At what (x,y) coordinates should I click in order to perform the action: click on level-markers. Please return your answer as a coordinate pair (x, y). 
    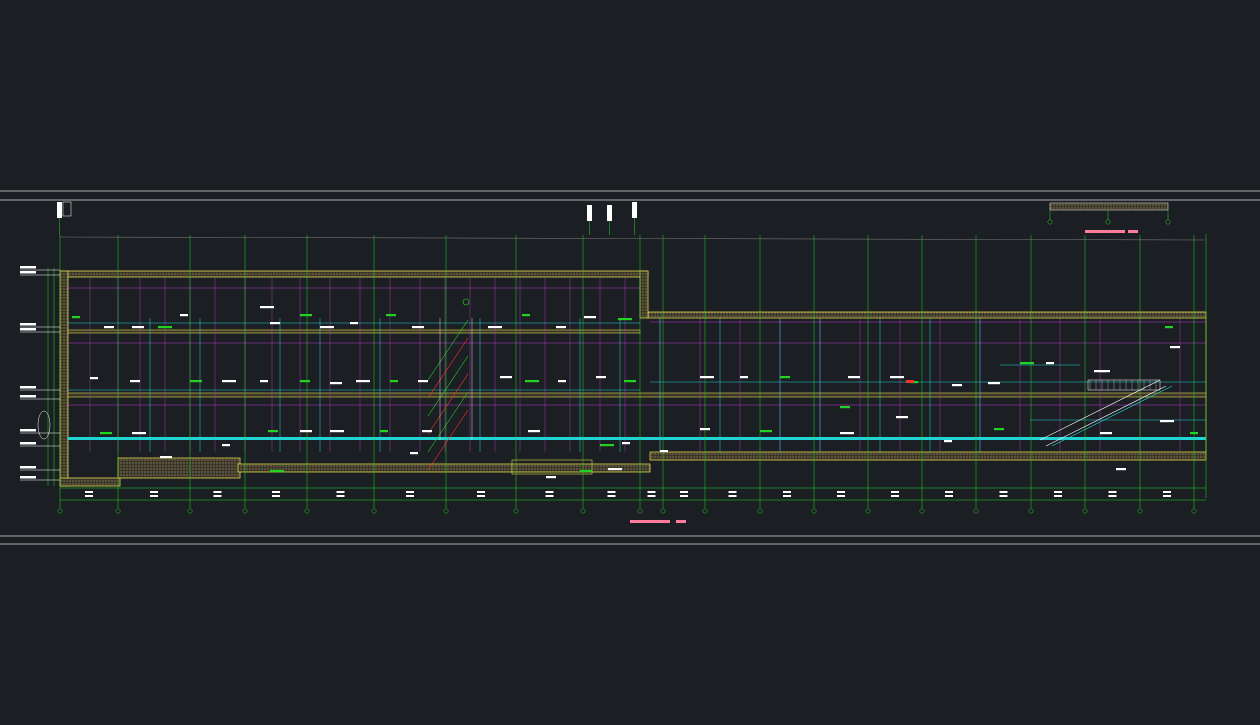
    Looking at the image, I should click on (40, 376).